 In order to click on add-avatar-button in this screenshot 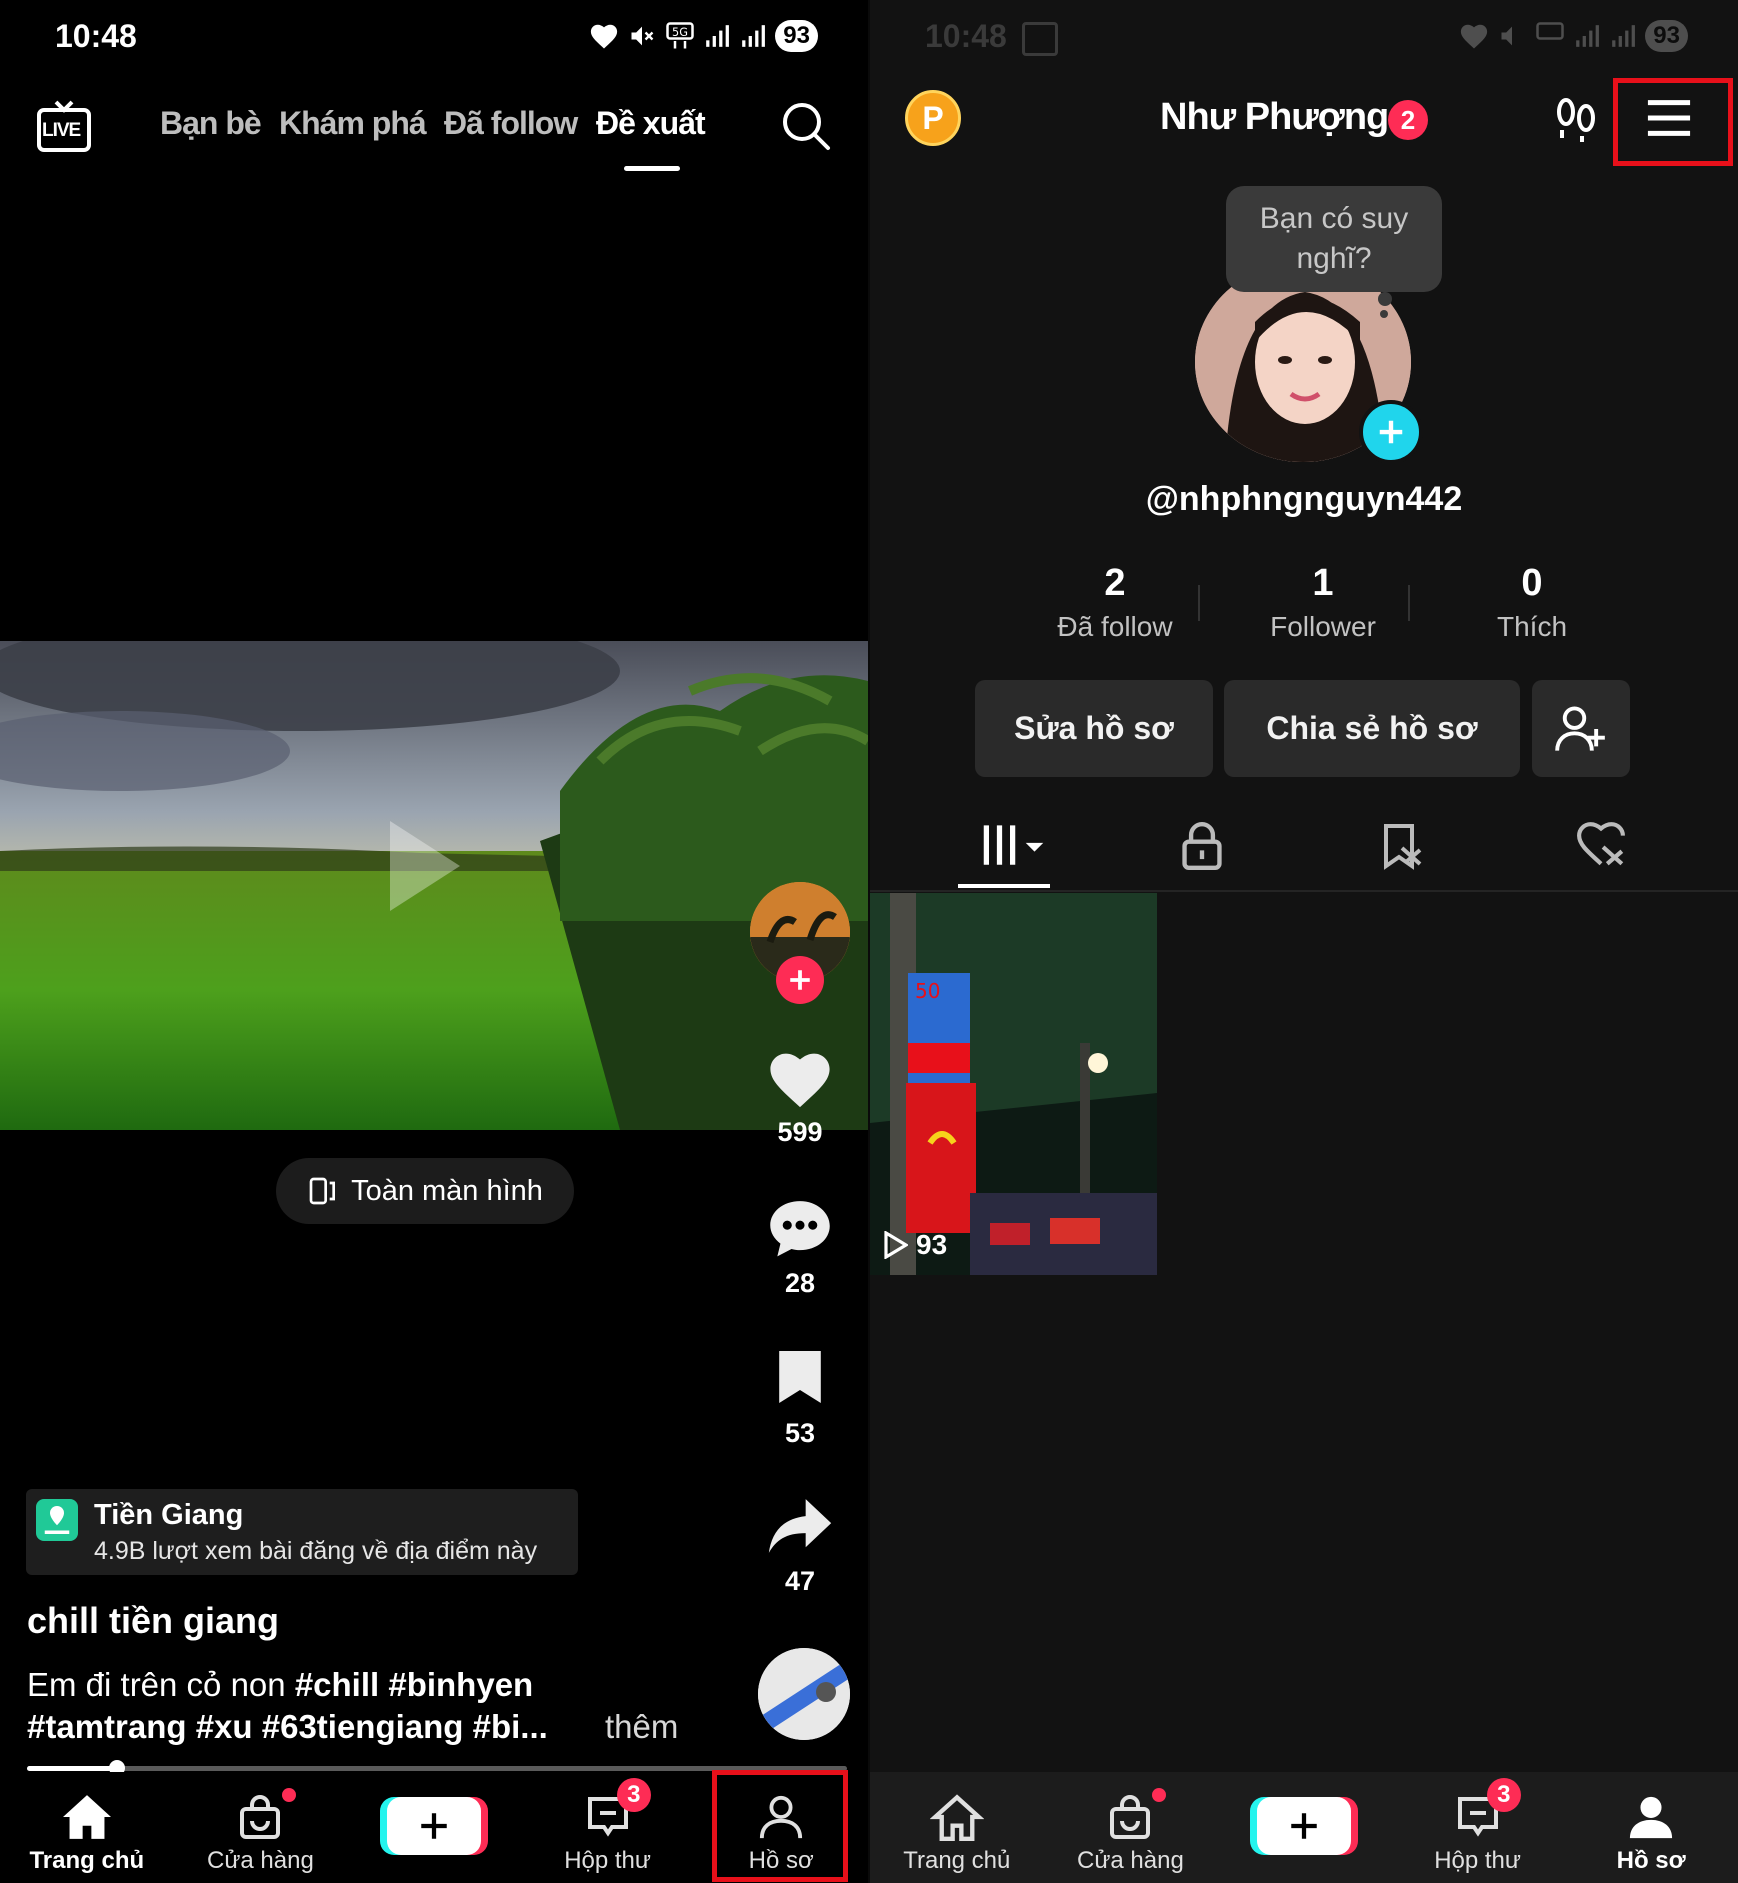, I will do `click(1391, 432)`.